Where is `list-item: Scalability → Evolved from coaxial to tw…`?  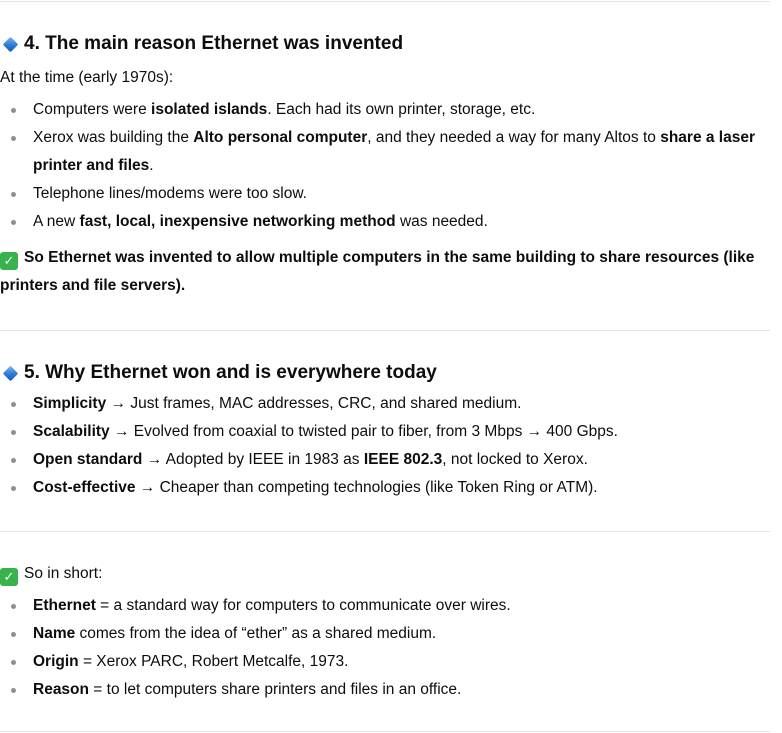 list-item: Scalability → Evolved from coaxial to tw… is located at coordinates (386, 432).